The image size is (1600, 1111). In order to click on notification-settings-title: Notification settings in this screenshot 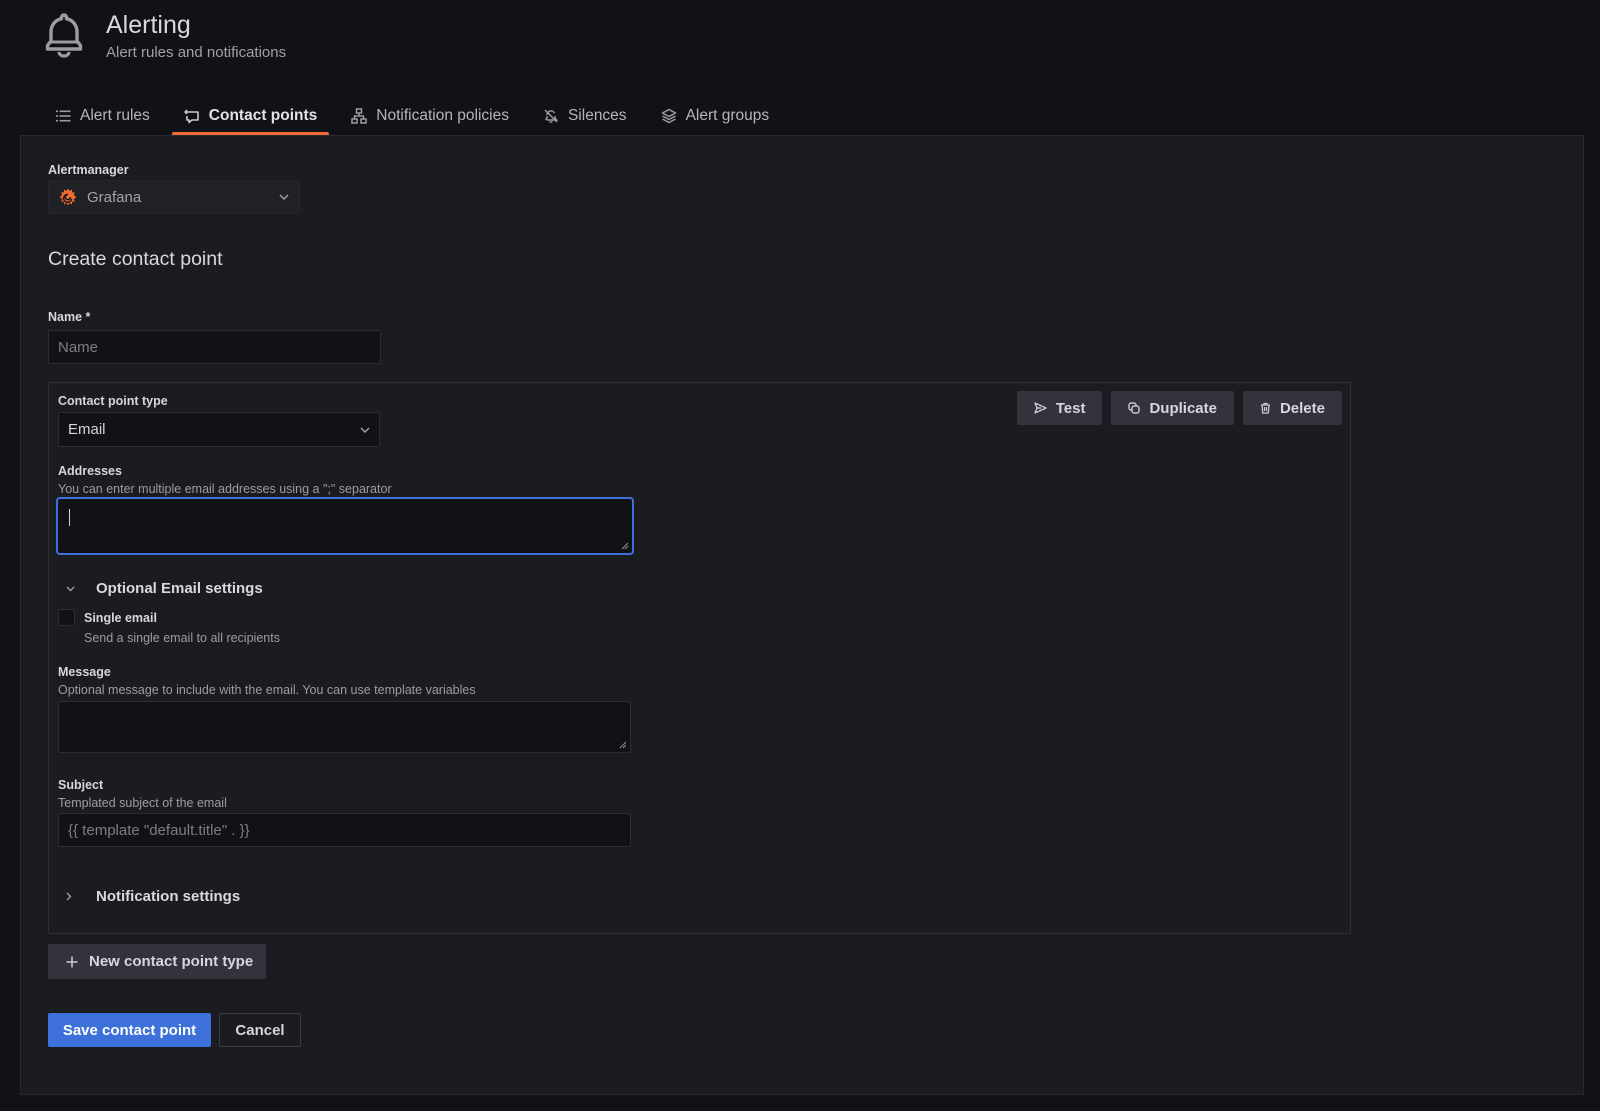, I will do `click(168, 896)`.